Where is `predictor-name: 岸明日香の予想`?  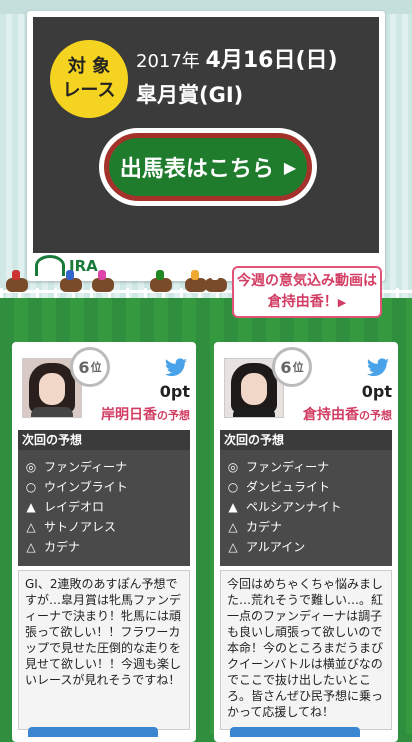 predictor-name: 岸明日香の予想 is located at coordinates (145, 414).